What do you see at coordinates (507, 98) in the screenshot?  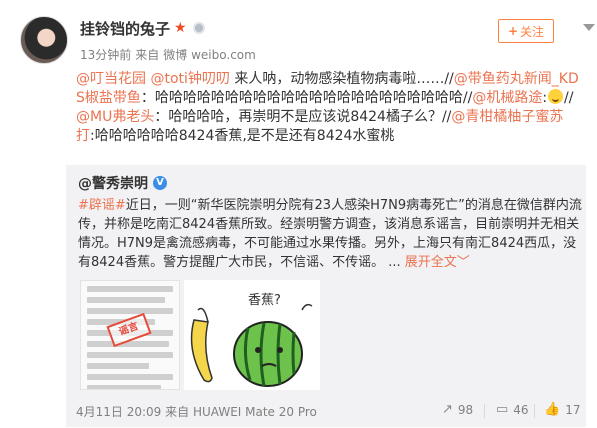 I see `mention-link: @机械路途` at bounding box center [507, 98].